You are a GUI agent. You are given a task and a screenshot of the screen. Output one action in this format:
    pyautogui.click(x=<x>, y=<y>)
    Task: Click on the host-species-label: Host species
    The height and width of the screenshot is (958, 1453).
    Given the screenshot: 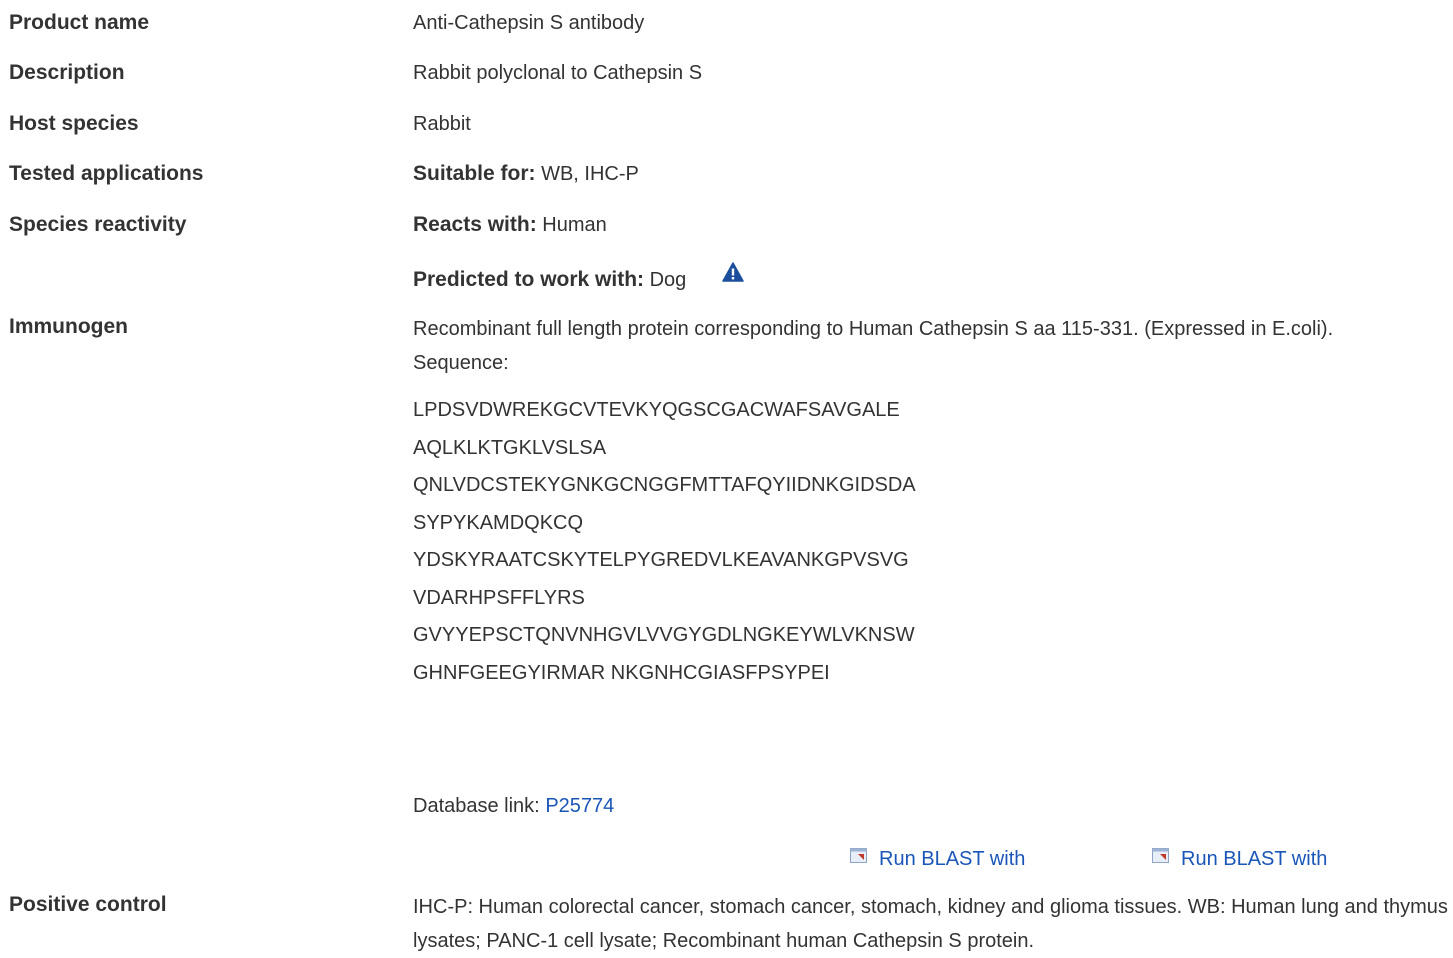 What is the action you would take?
    pyautogui.click(x=74, y=123)
    